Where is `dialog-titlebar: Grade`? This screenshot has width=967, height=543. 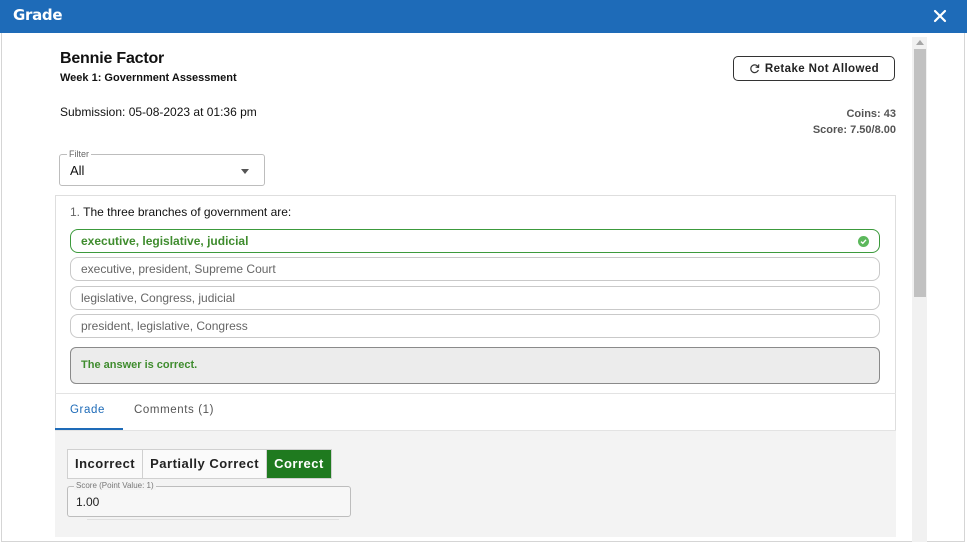
dialog-titlebar: Grade is located at coordinates (483, 16).